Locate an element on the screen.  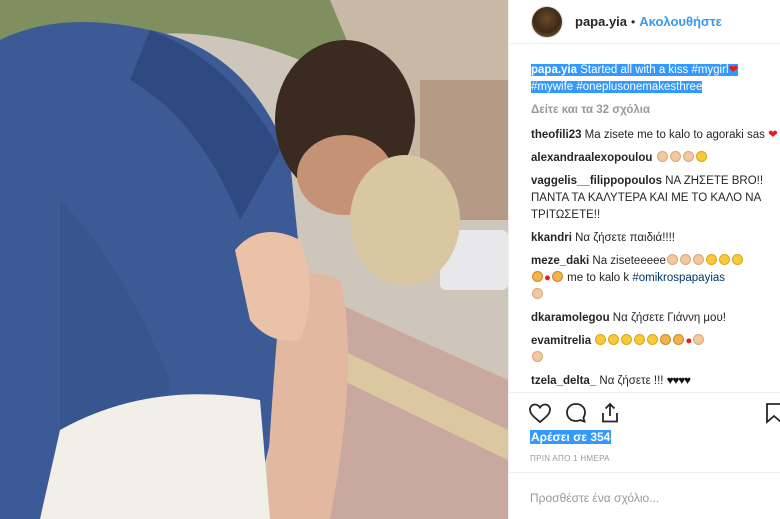
comment-text: Να ζήσετε Γιάννη μου! is located at coordinates (667, 318).